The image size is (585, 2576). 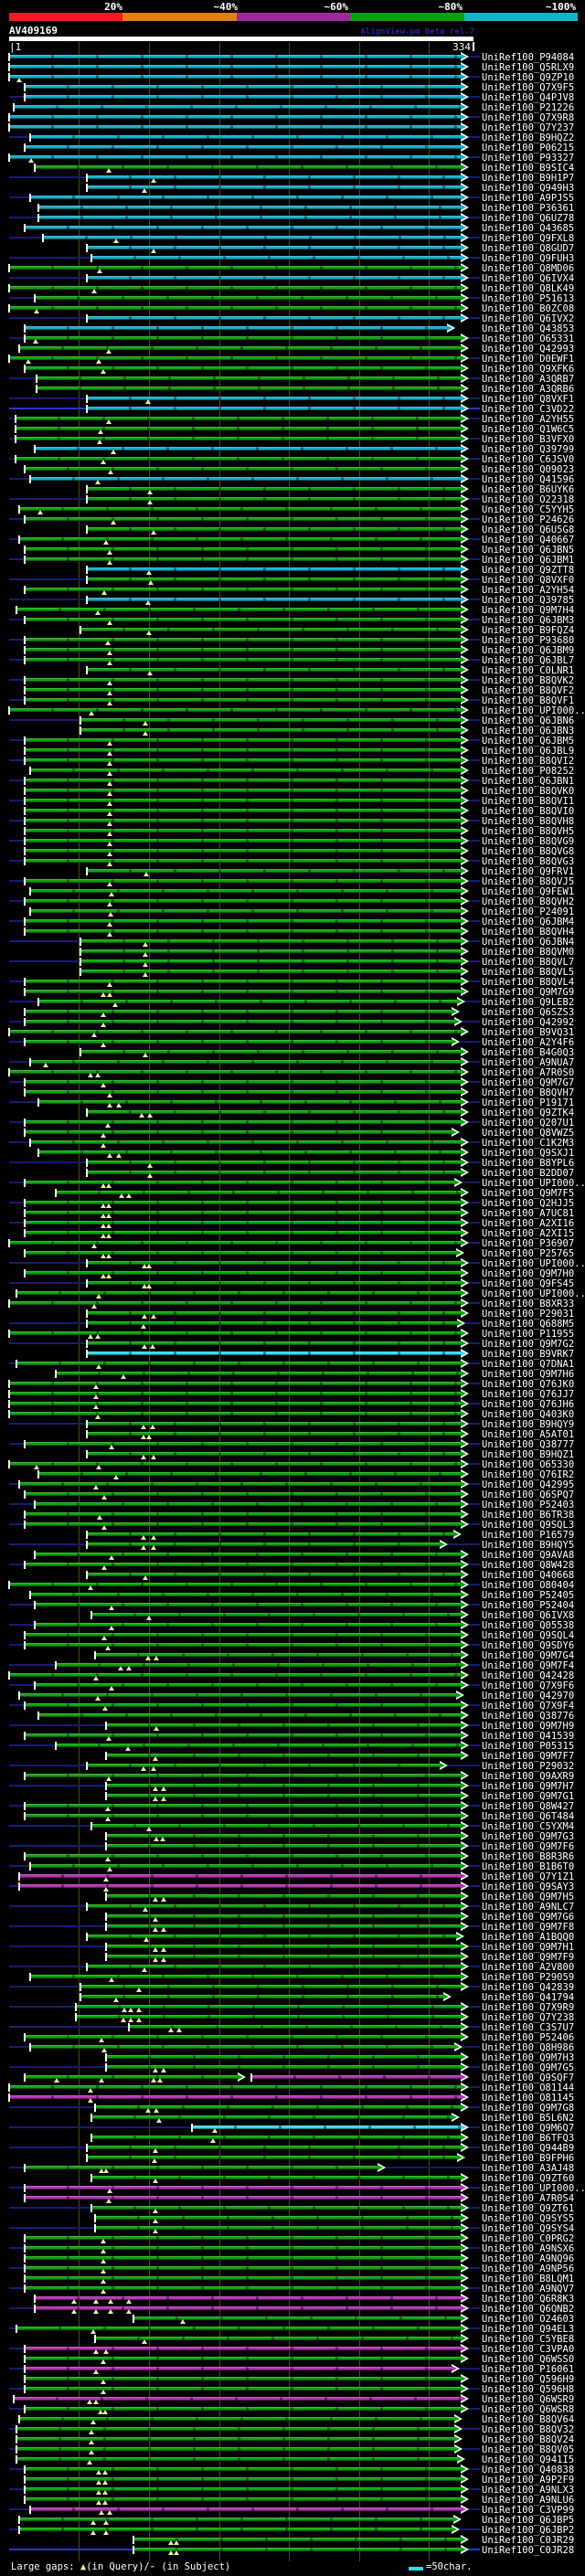 I want to click on subject-id-label: UniRef100_A9NQ96, so click(x=528, y=2259).